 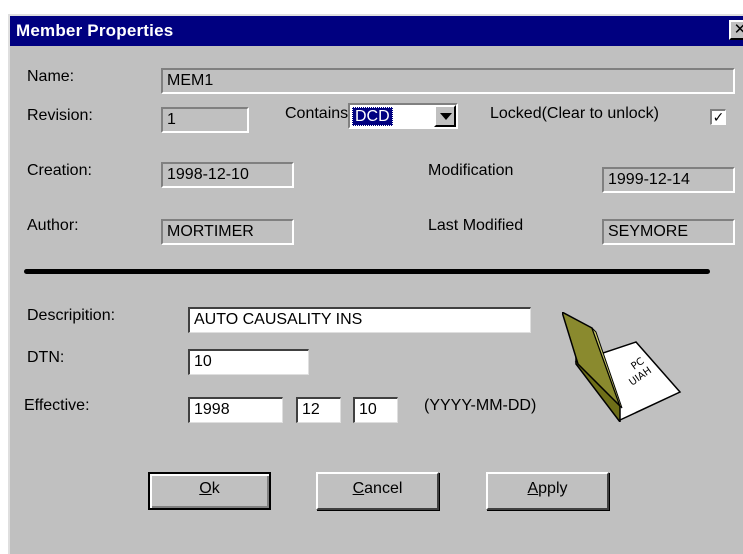 What do you see at coordinates (51, 76) in the screenshot?
I see `name-label: Name:` at bounding box center [51, 76].